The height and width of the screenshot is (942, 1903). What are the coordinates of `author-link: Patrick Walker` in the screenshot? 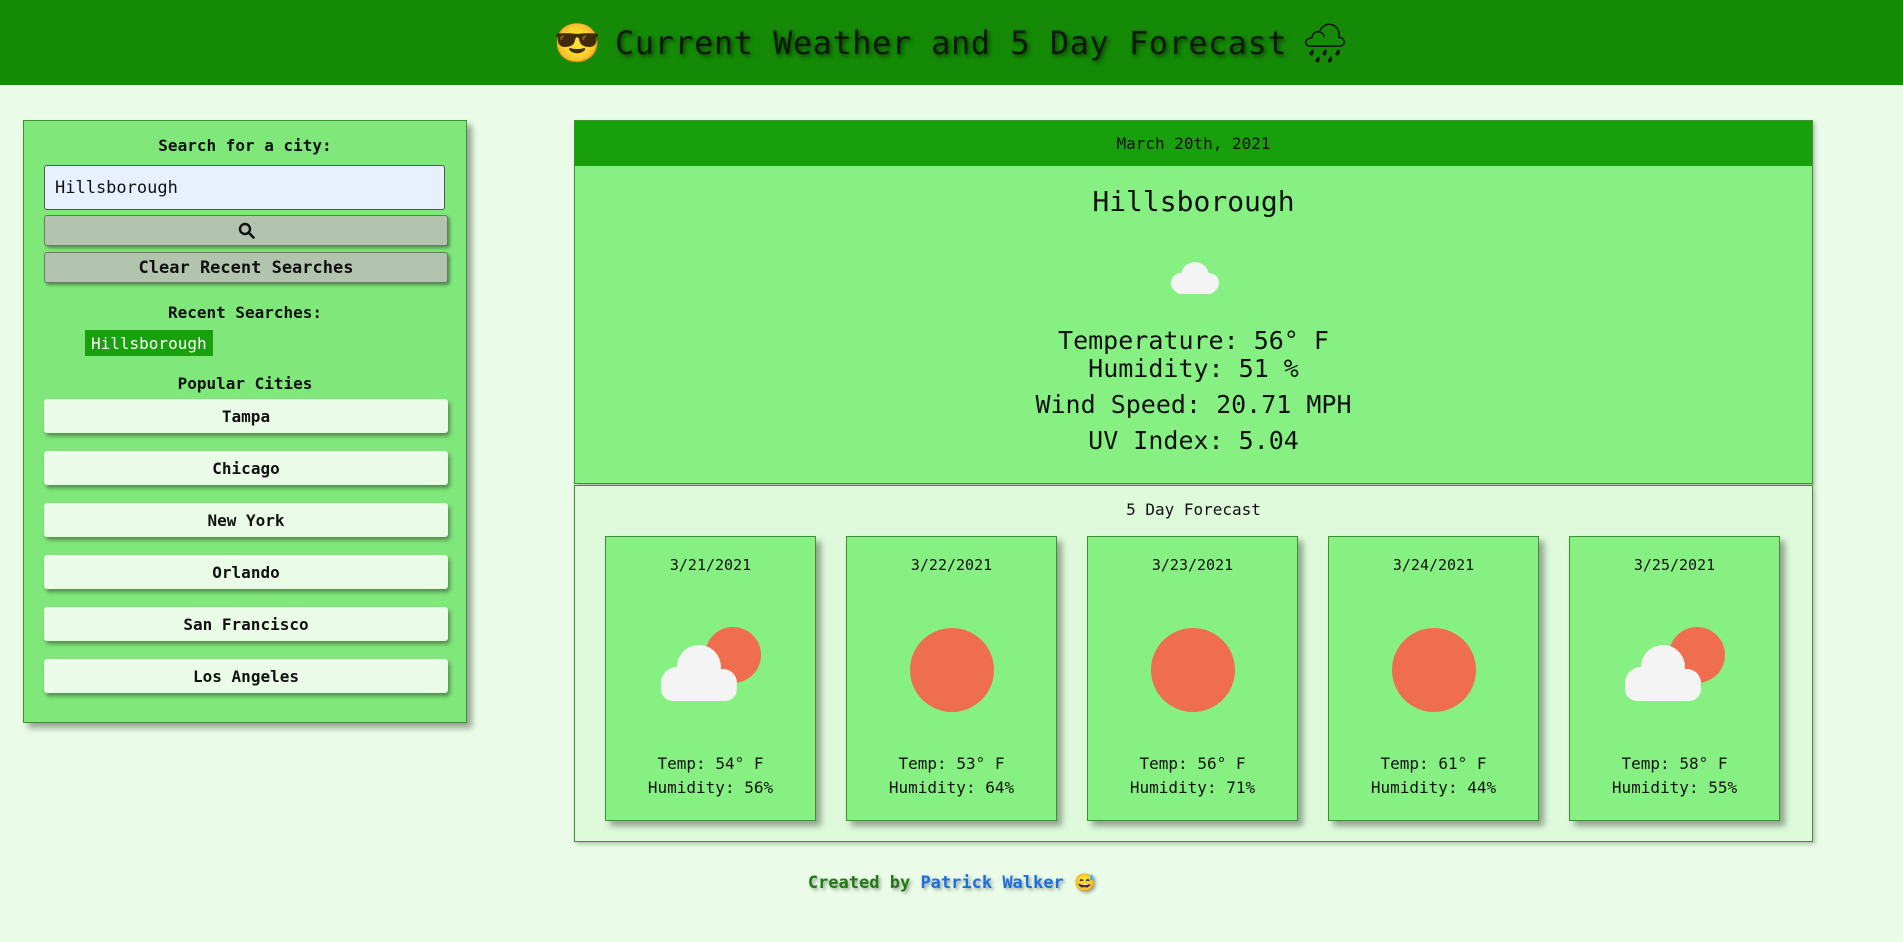 It's located at (991, 883).